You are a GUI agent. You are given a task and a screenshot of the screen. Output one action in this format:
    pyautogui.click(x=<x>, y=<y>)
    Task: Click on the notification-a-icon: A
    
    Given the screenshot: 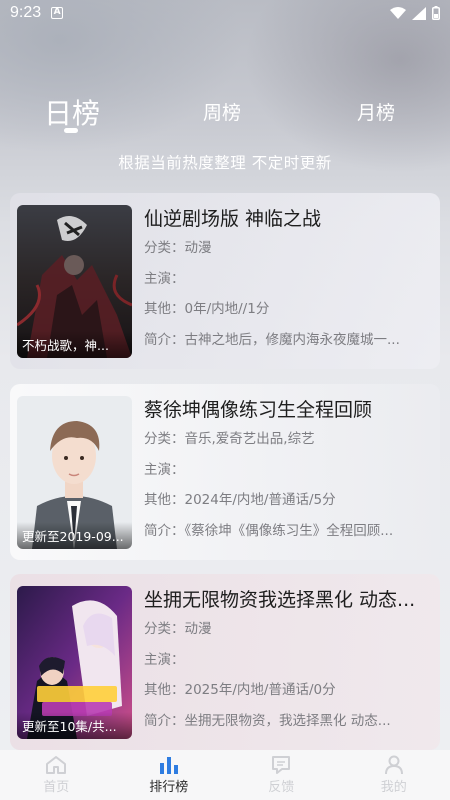 What is the action you would take?
    pyautogui.click(x=57, y=13)
    